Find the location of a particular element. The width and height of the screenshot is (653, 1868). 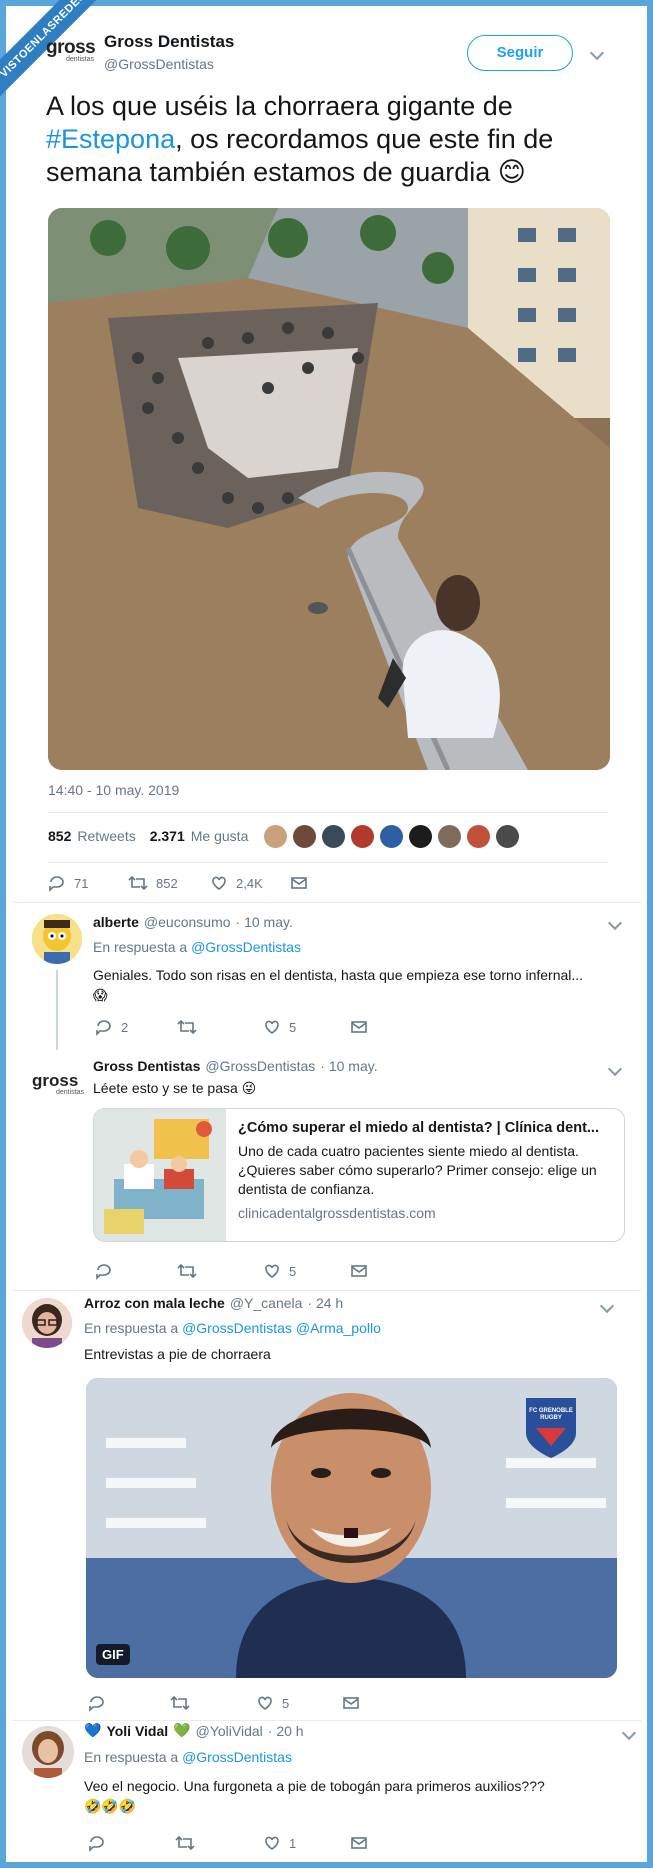

reply-author-name: Gross Dentistas is located at coordinates (146, 1066).